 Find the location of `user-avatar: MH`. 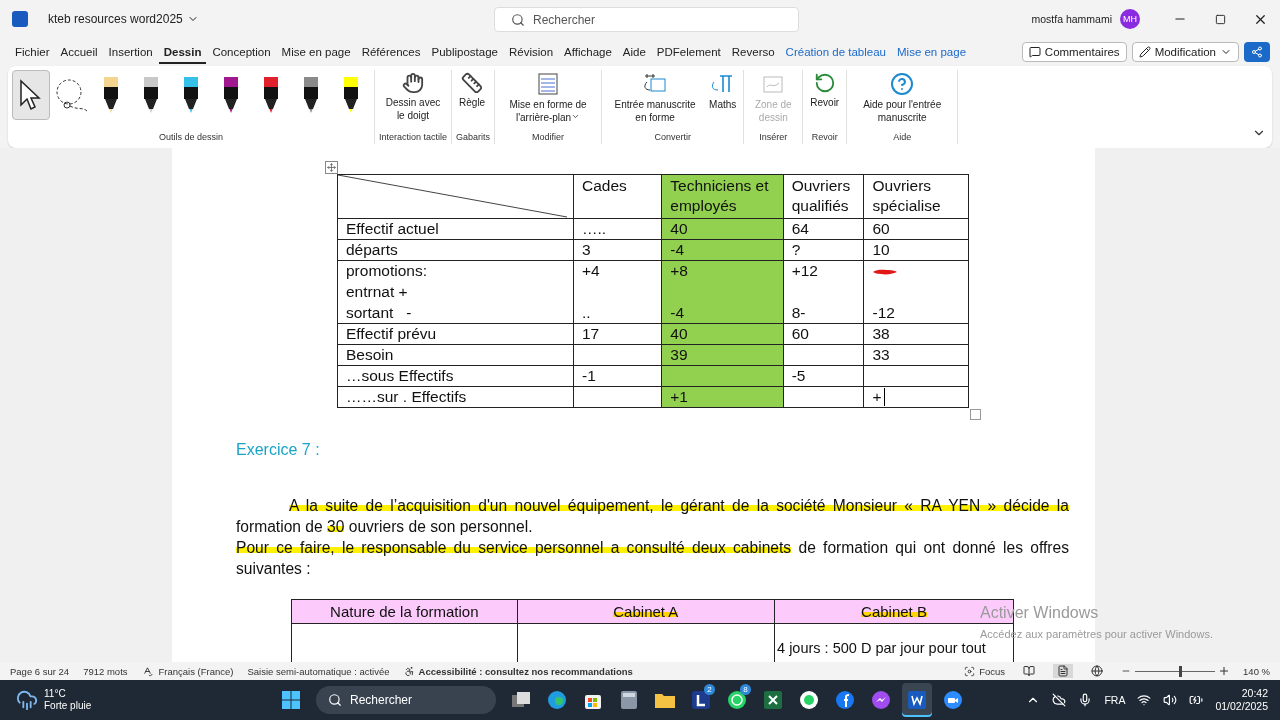

user-avatar: MH is located at coordinates (1130, 19).